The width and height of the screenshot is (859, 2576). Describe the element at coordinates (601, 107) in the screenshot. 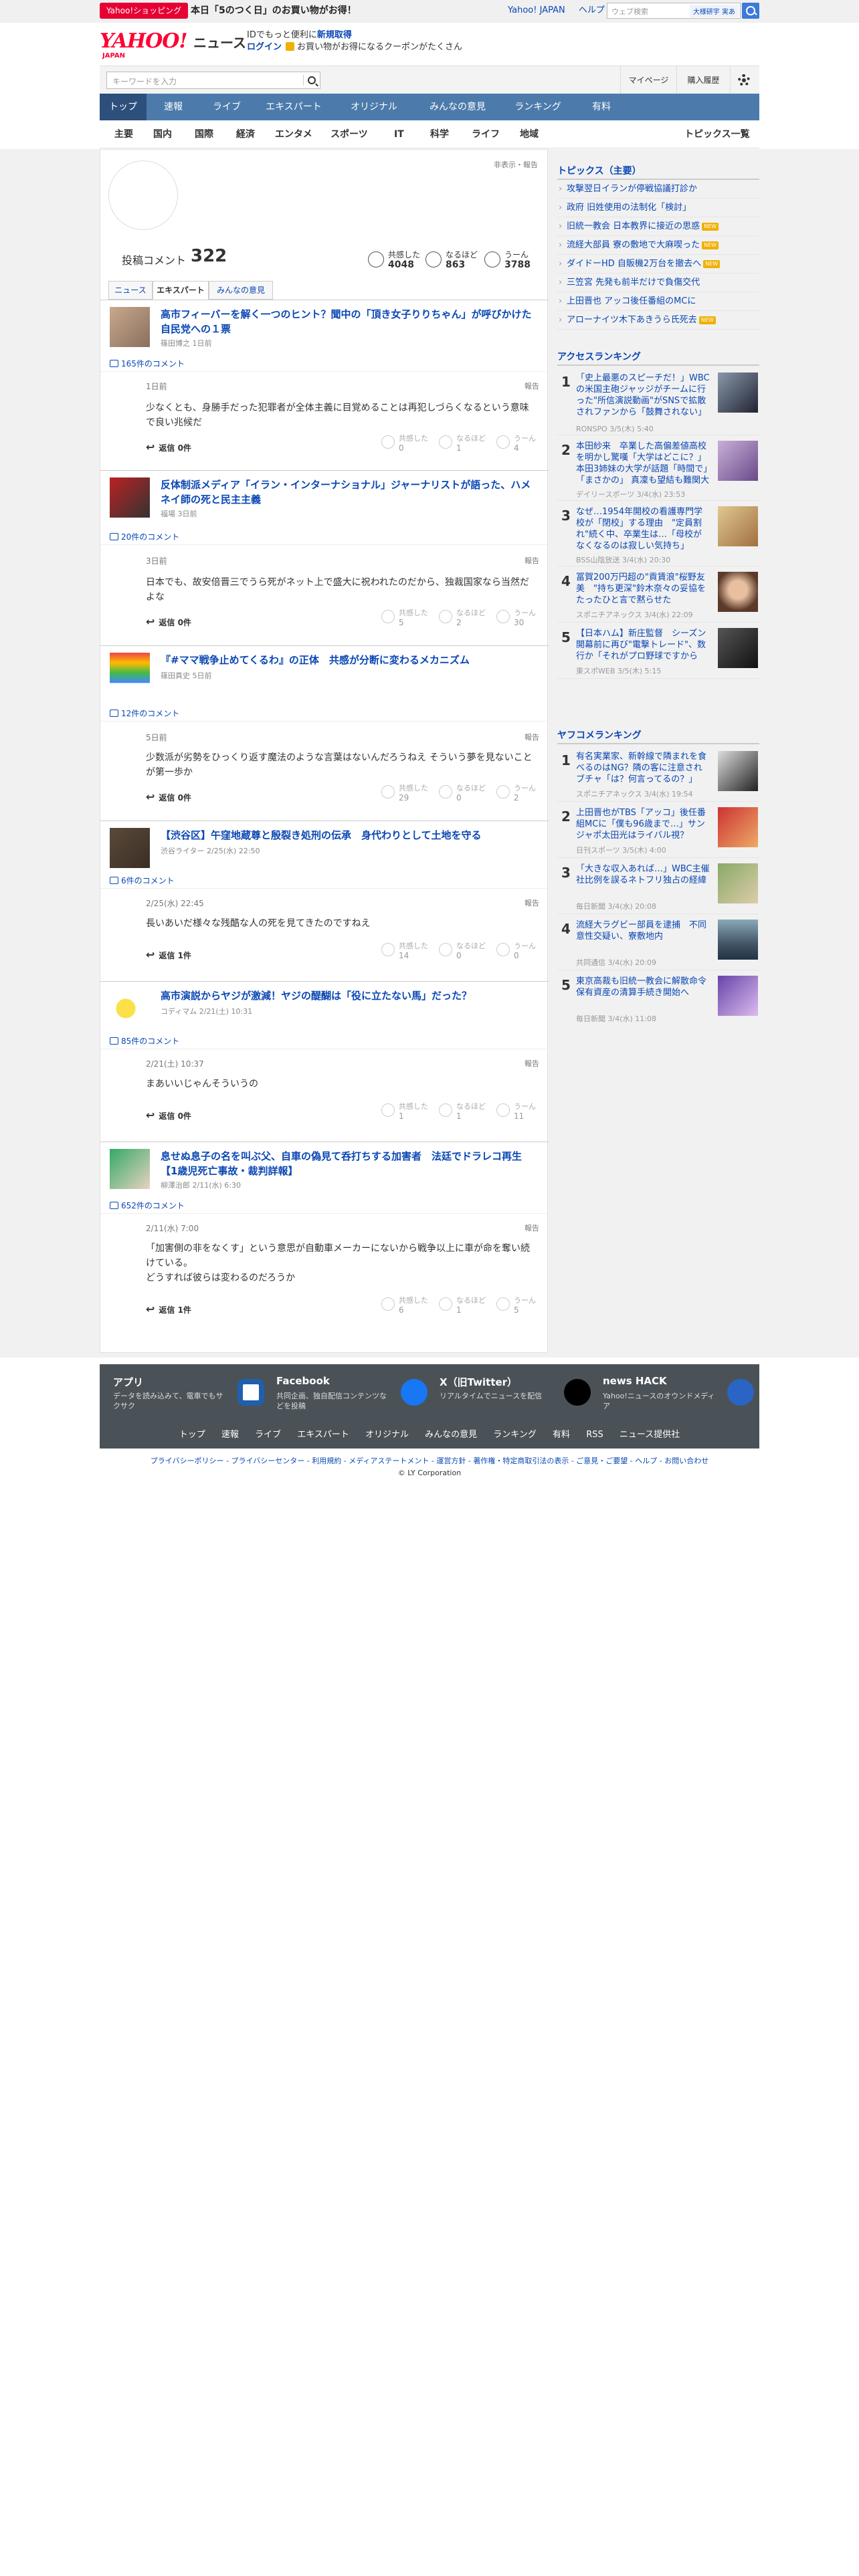

I see `nav-paid: 有料` at that location.